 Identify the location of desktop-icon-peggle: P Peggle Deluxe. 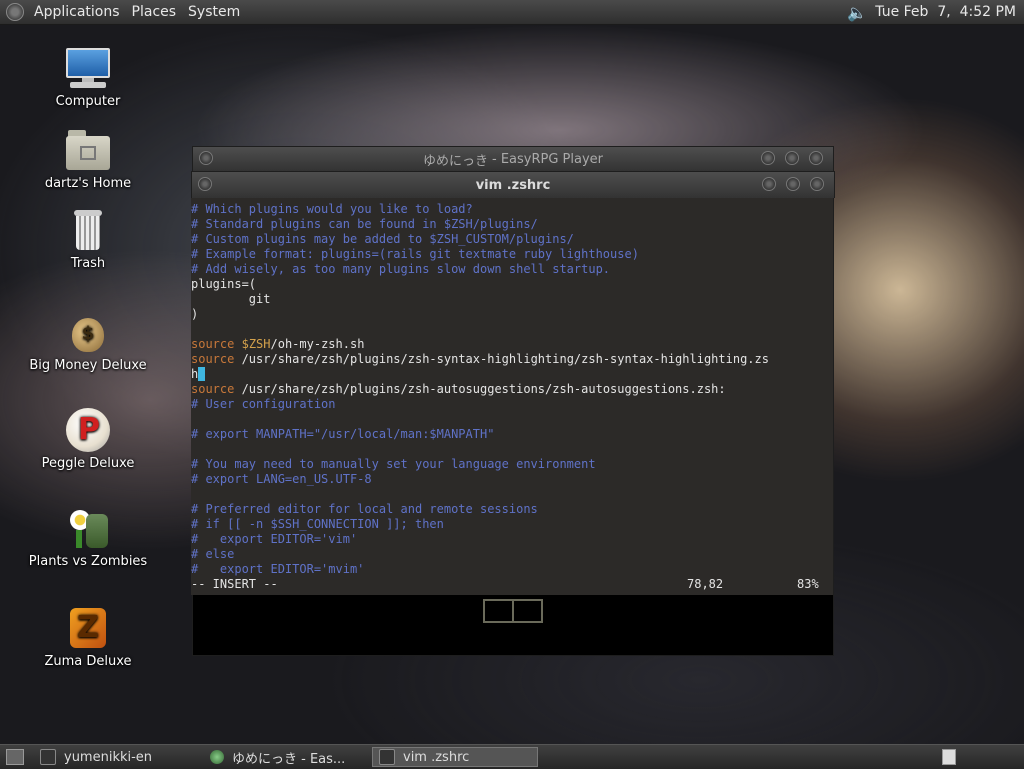
(88, 439).